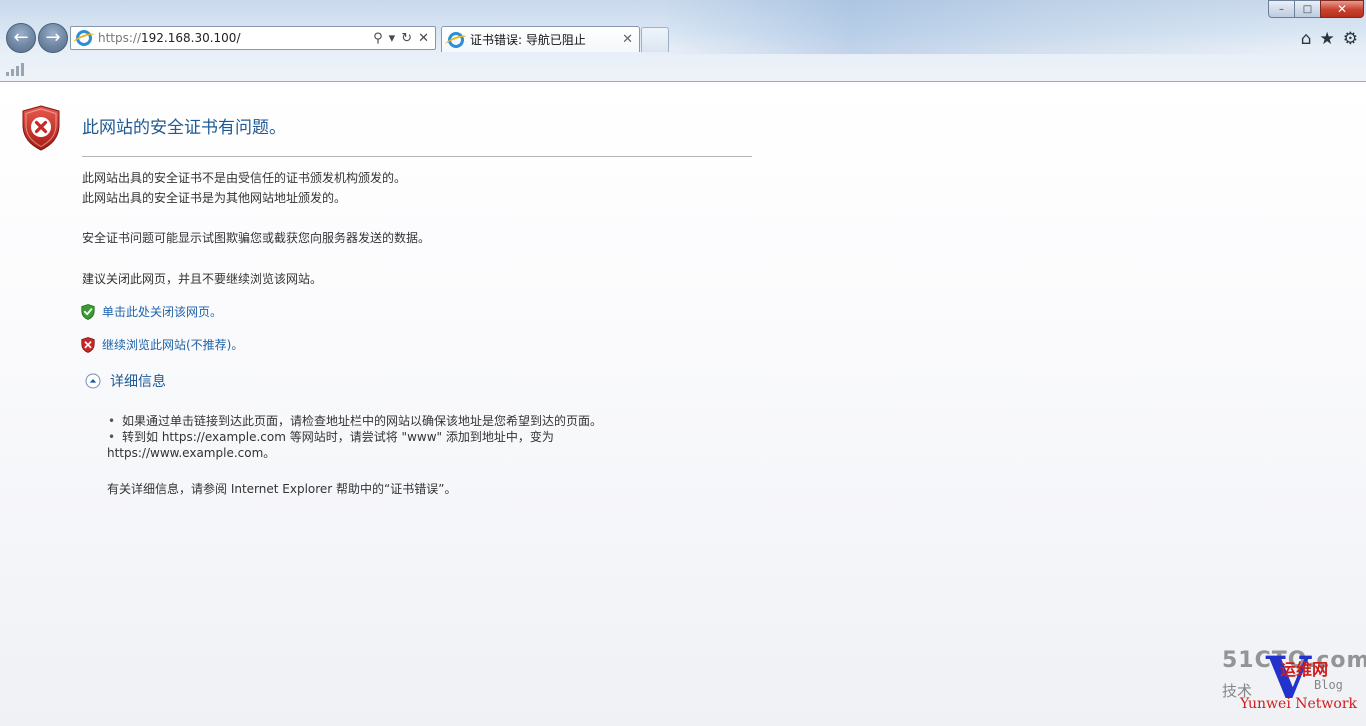 The height and width of the screenshot is (726, 1366). What do you see at coordinates (138, 381) in the screenshot?
I see `details-label: 详细信息` at bounding box center [138, 381].